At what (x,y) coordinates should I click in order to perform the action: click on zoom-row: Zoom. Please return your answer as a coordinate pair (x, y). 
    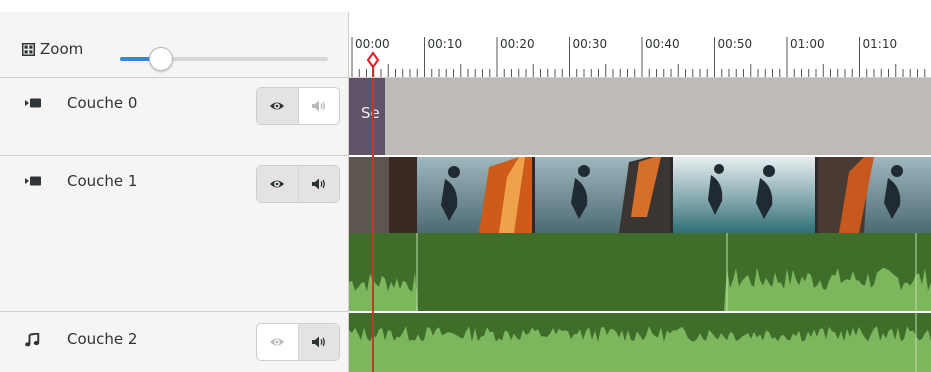
    Looking at the image, I should click on (174, 45).